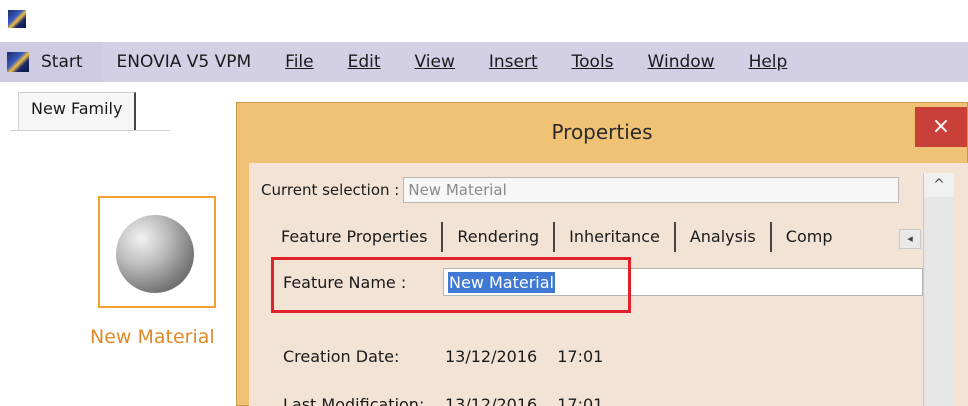  Describe the element at coordinates (451, 285) in the screenshot. I see `highlight-box` at that location.